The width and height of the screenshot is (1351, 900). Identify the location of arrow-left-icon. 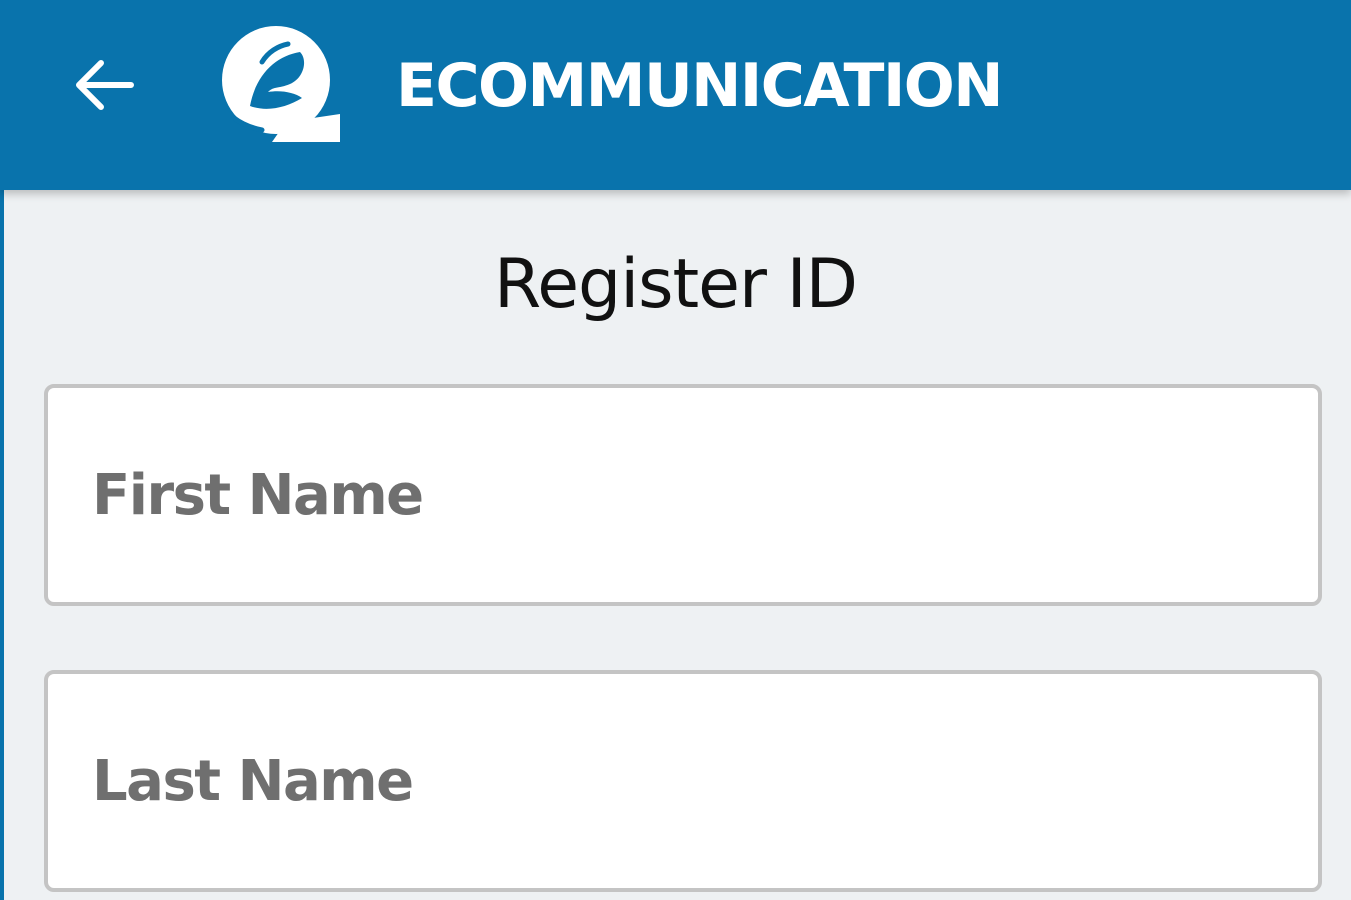
(105, 85).